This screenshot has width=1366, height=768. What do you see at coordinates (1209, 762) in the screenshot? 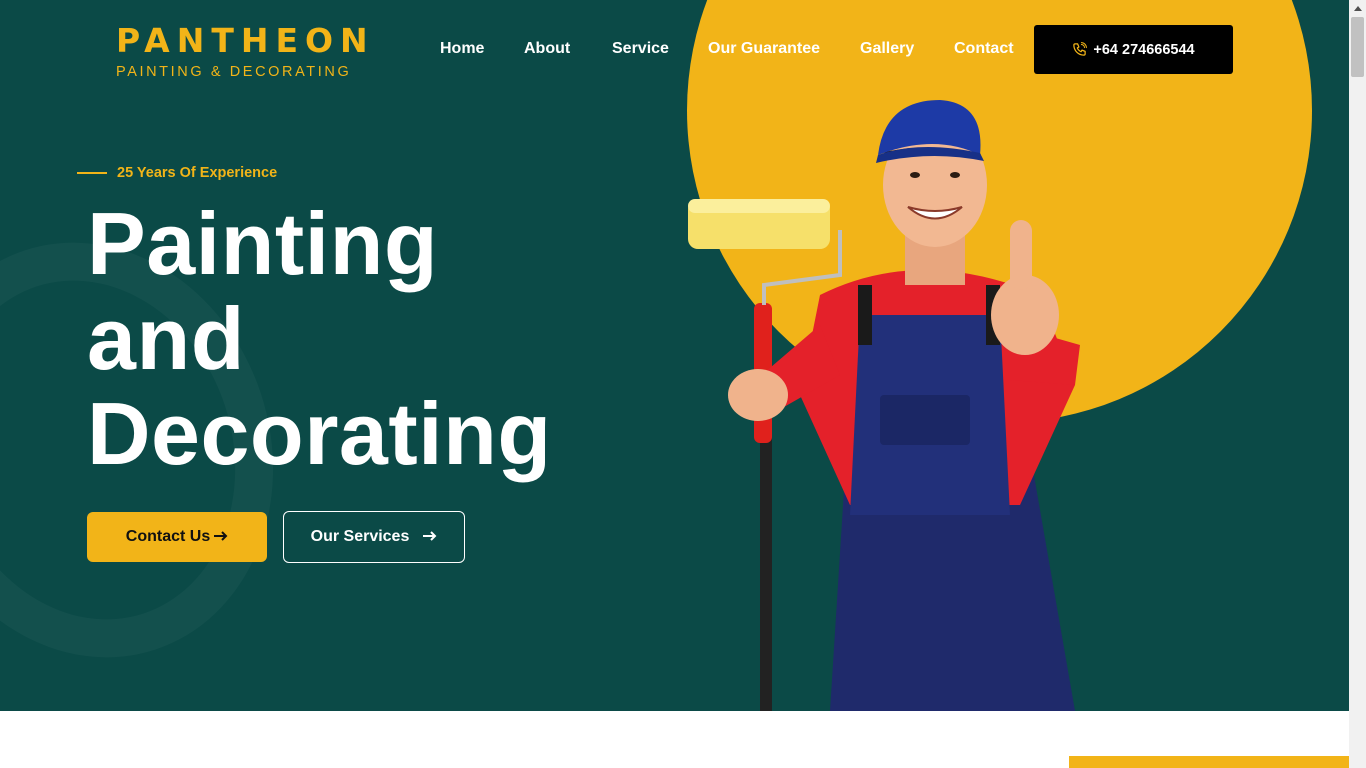
I see `section-accent-bar` at bounding box center [1209, 762].